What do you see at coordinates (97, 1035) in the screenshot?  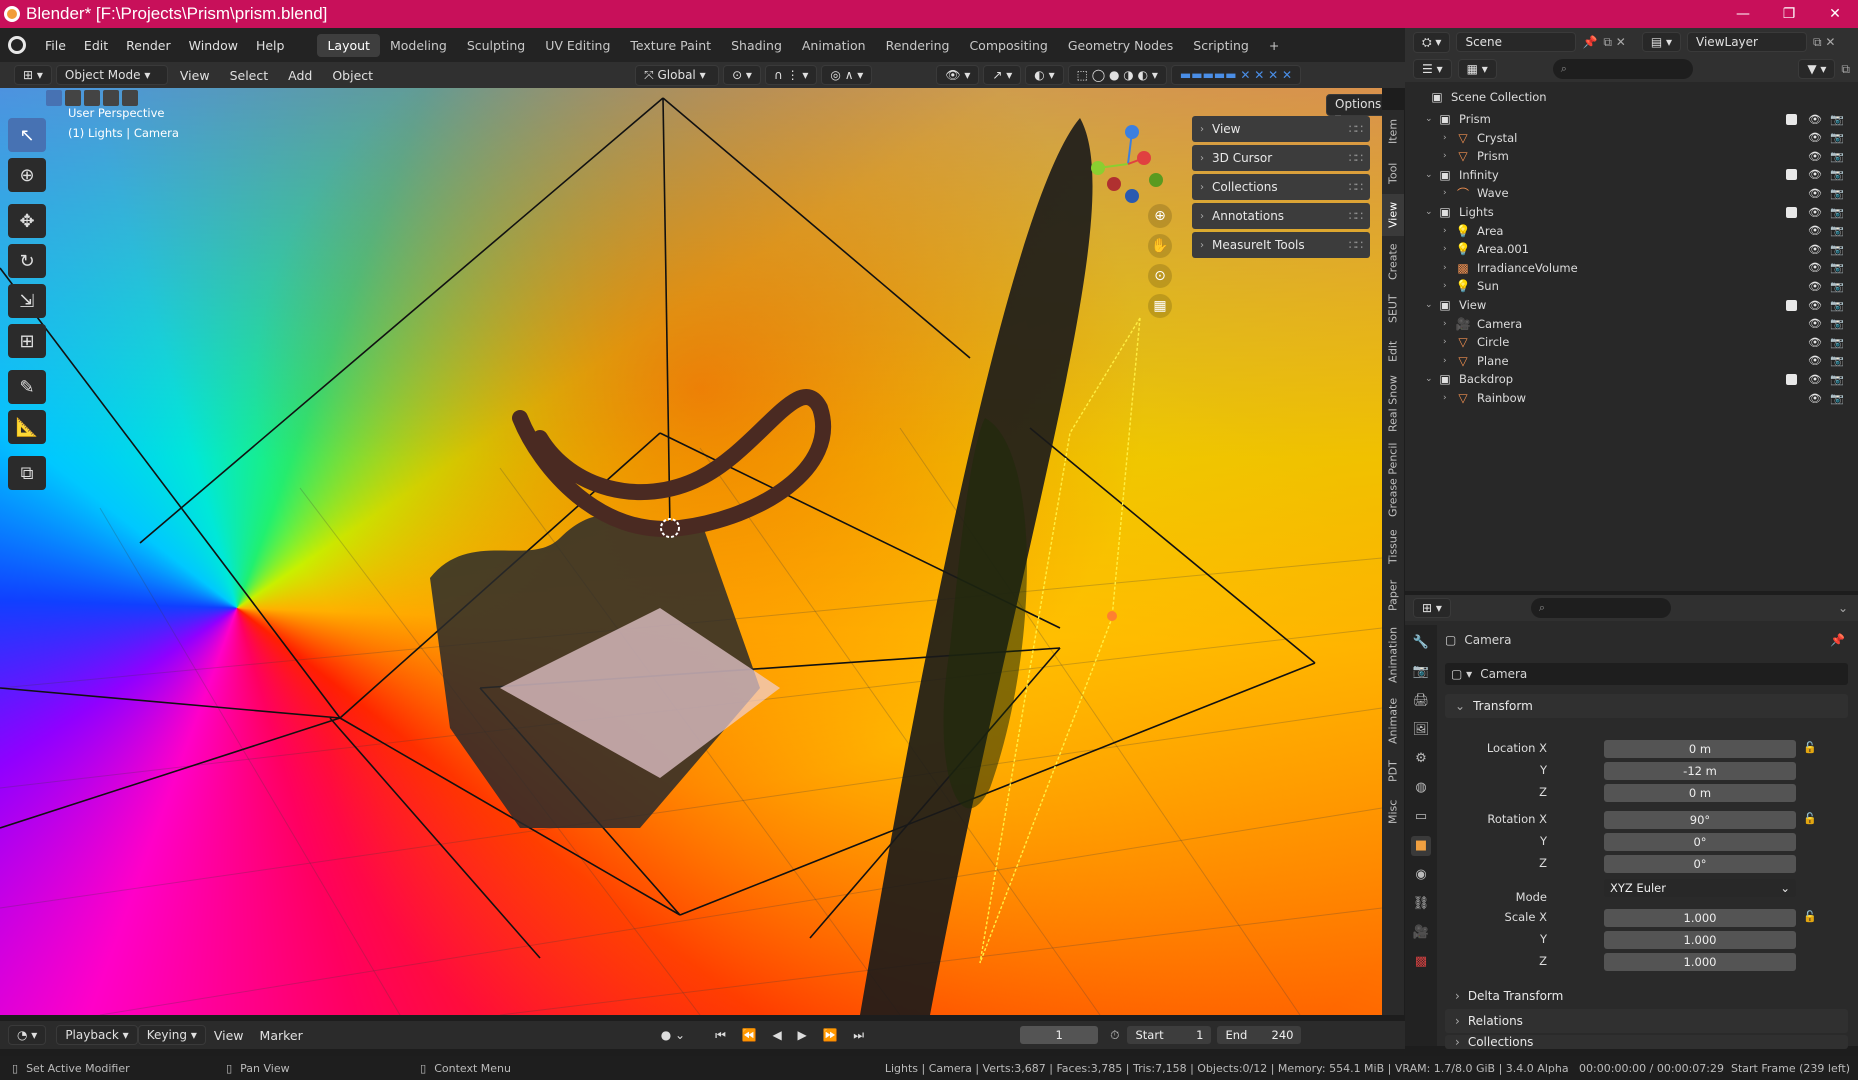 I see `playback-menu: Playback ▾` at bounding box center [97, 1035].